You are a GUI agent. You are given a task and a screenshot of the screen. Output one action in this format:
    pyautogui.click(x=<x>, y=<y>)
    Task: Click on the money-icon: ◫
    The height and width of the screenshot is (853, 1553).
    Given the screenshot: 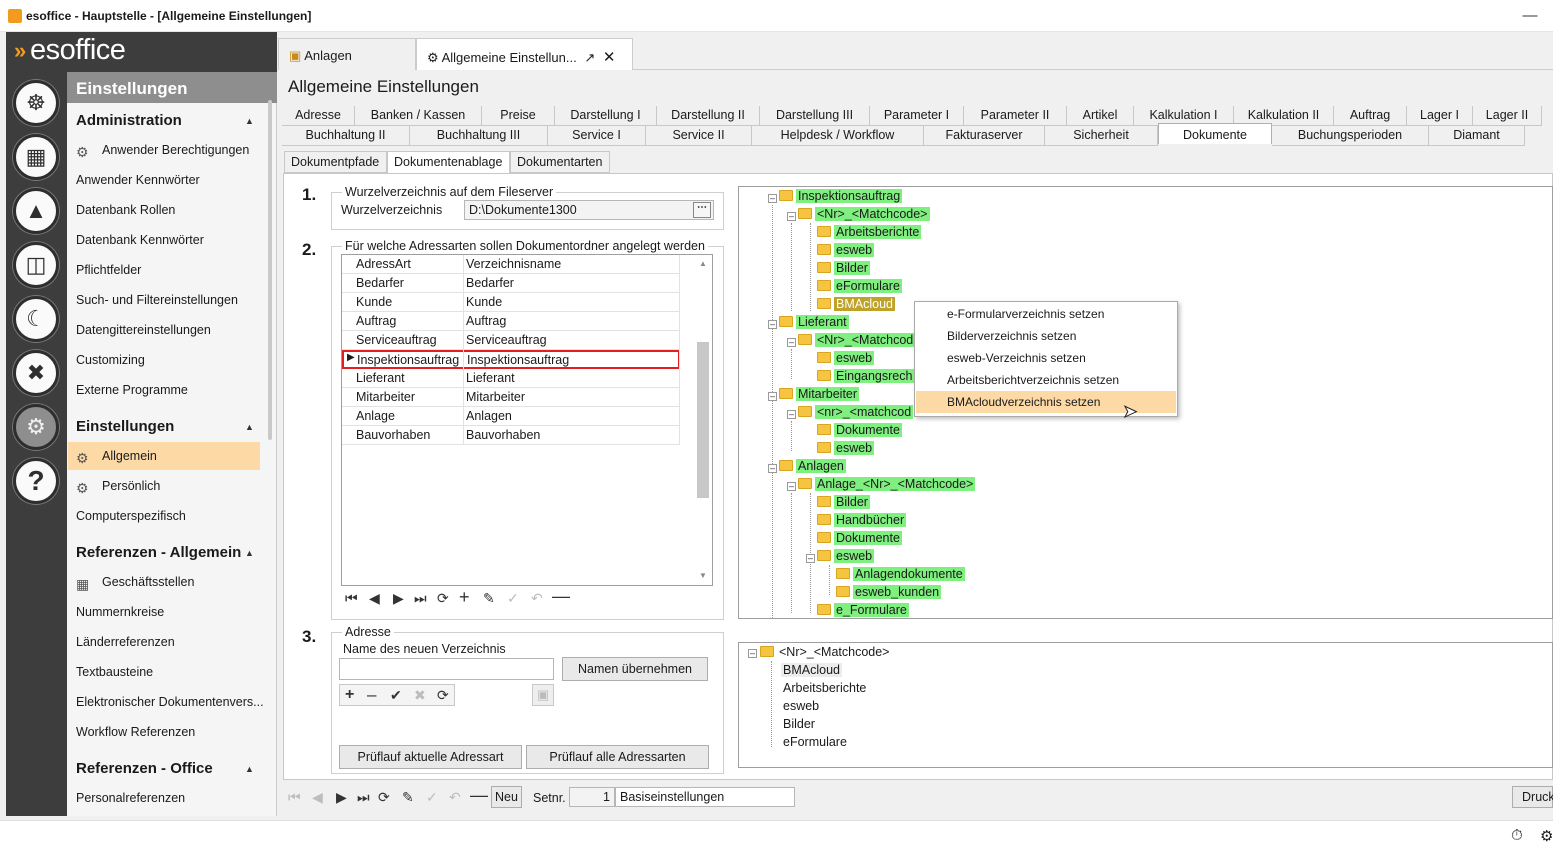 What is the action you would take?
    pyautogui.click(x=36, y=265)
    